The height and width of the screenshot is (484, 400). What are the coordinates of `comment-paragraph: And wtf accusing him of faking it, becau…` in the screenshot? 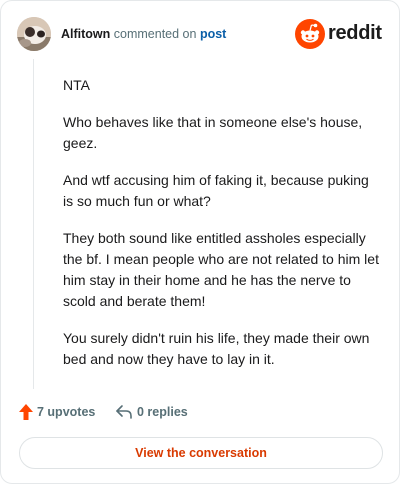 It's located at (216, 190).